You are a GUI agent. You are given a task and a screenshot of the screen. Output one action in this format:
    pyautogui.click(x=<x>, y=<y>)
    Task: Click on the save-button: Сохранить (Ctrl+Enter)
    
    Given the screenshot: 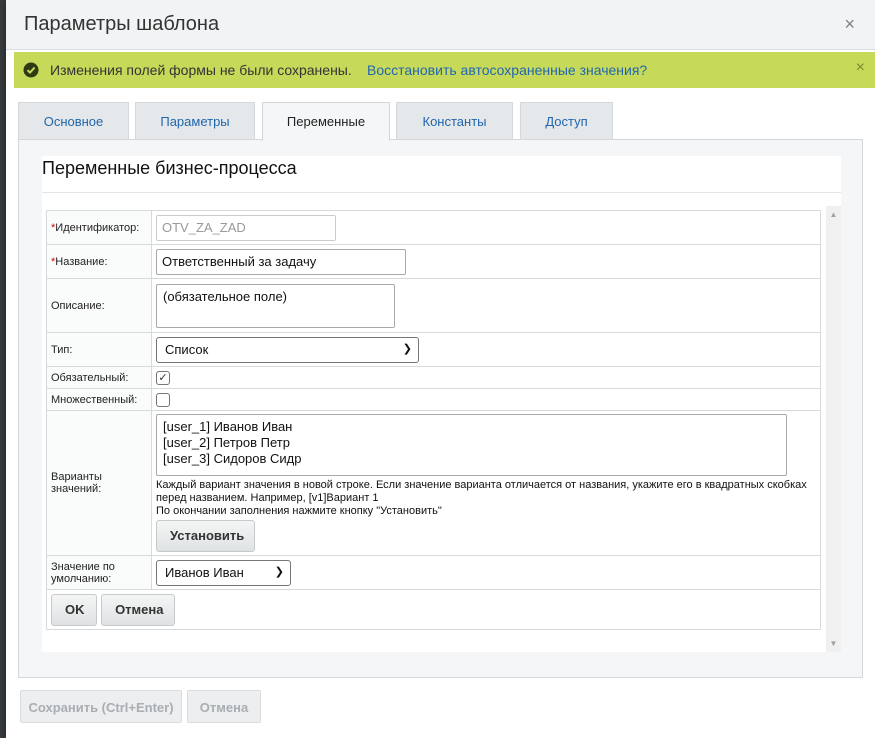 What is the action you would take?
    pyautogui.click(x=101, y=706)
    